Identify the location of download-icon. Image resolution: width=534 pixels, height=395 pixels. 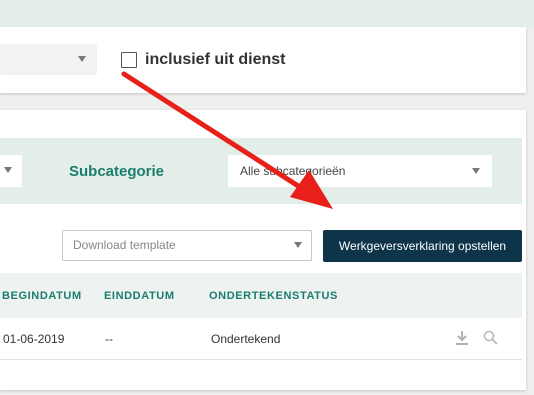
(462, 340).